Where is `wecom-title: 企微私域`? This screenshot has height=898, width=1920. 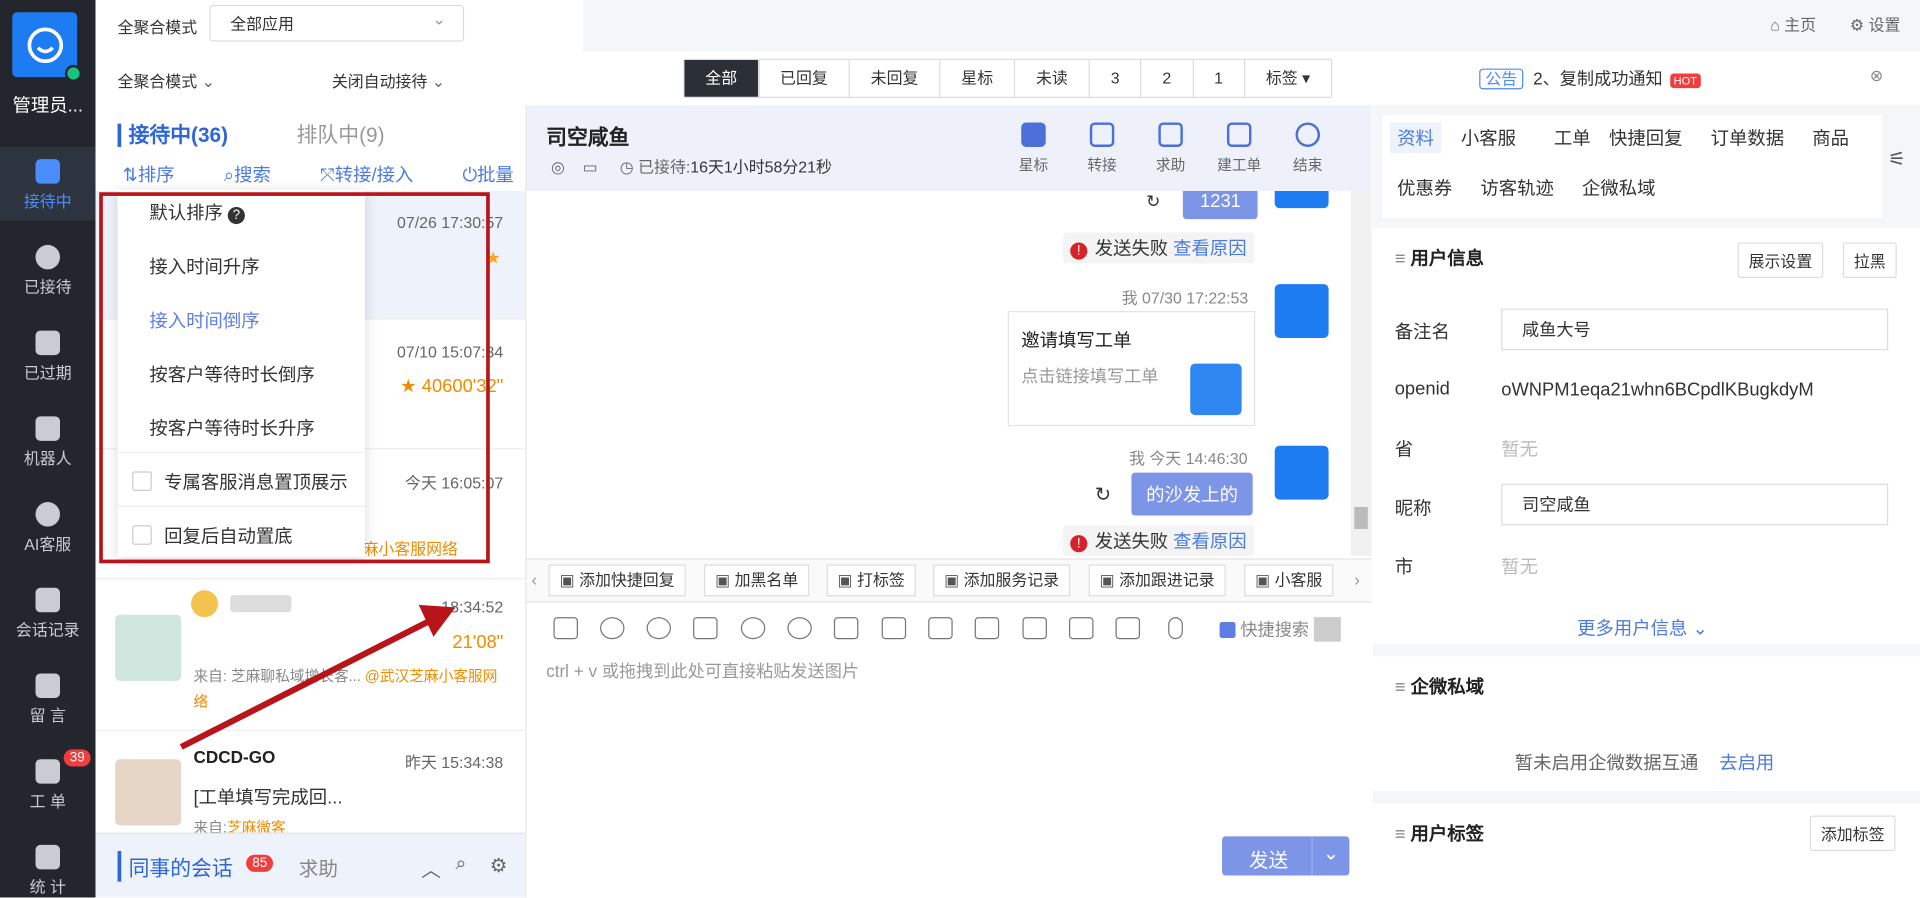
wecom-title: 企微私域 is located at coordinates (1439, 686).